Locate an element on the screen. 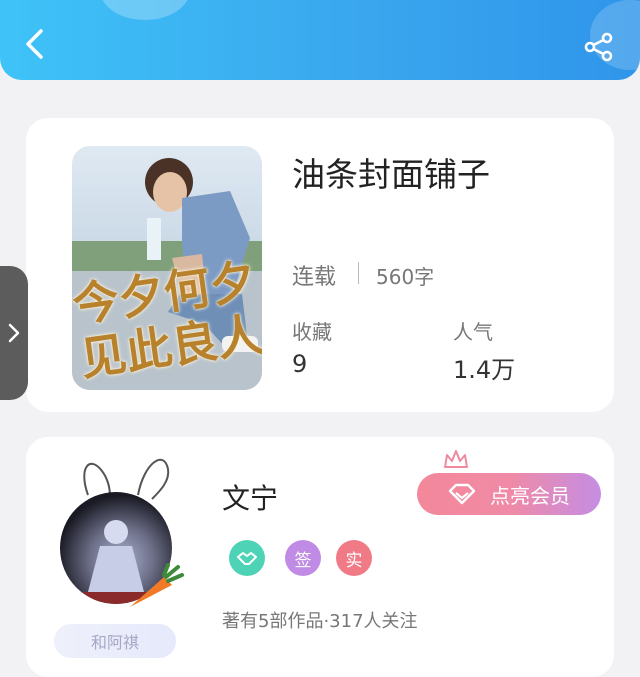  side-drawer-tab is located at coordinates (14, 333).